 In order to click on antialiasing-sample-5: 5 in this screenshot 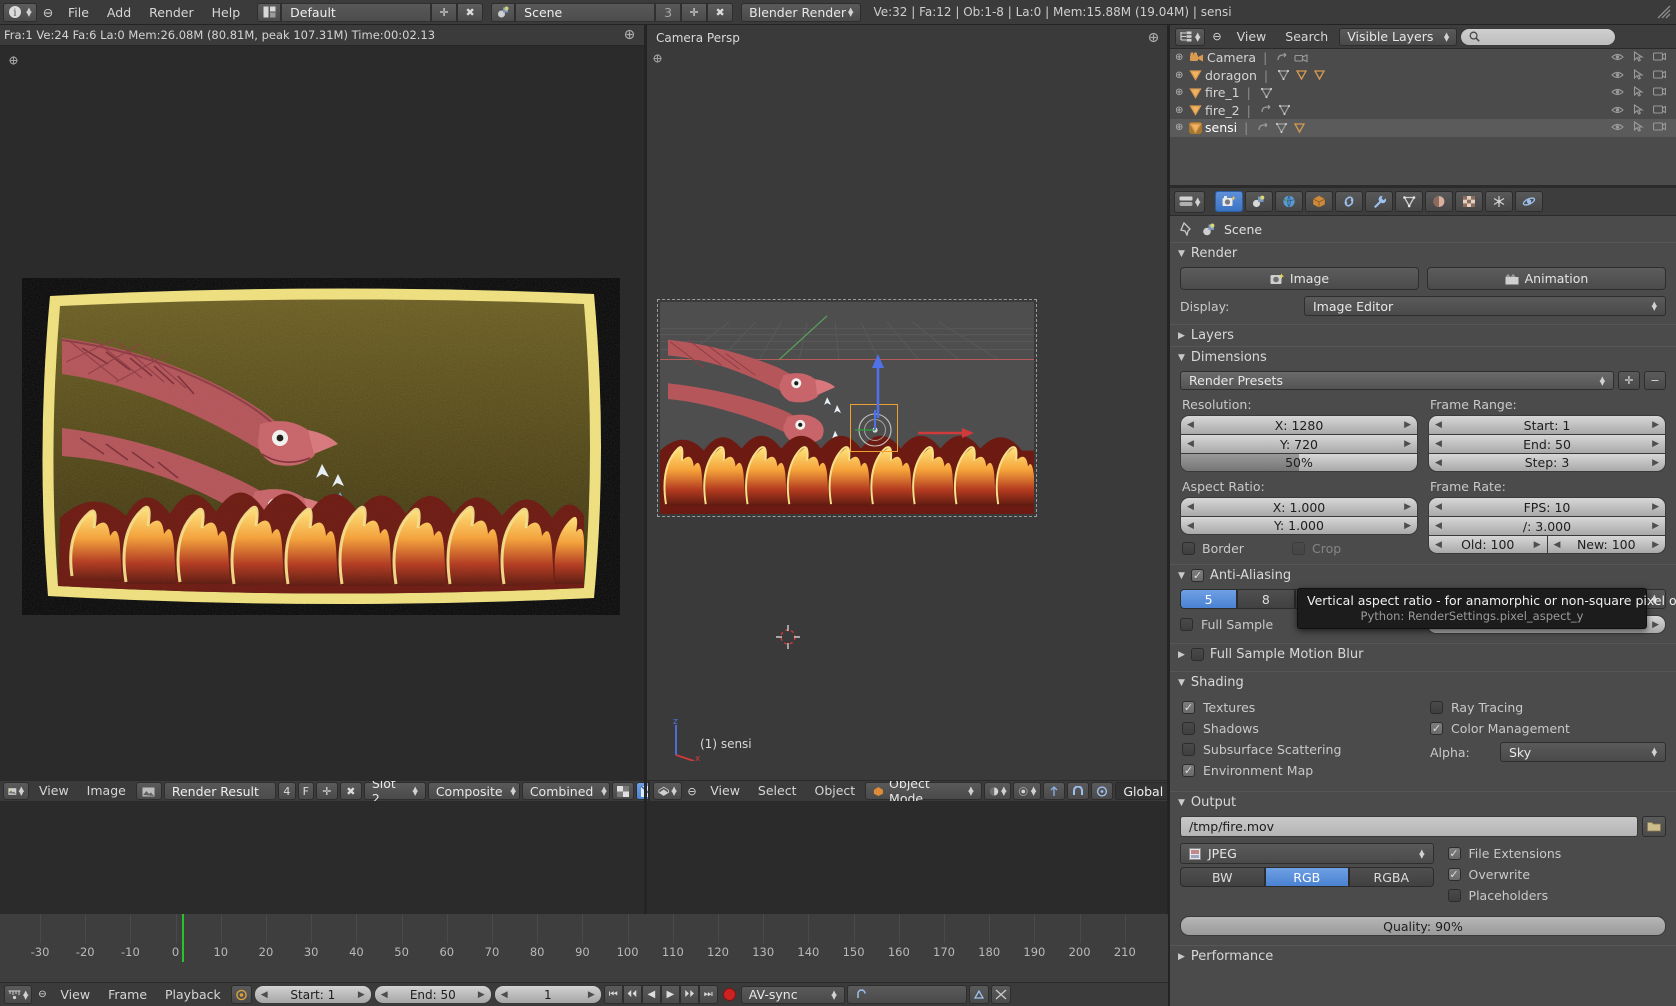, I will do `click(1209, 599)`.